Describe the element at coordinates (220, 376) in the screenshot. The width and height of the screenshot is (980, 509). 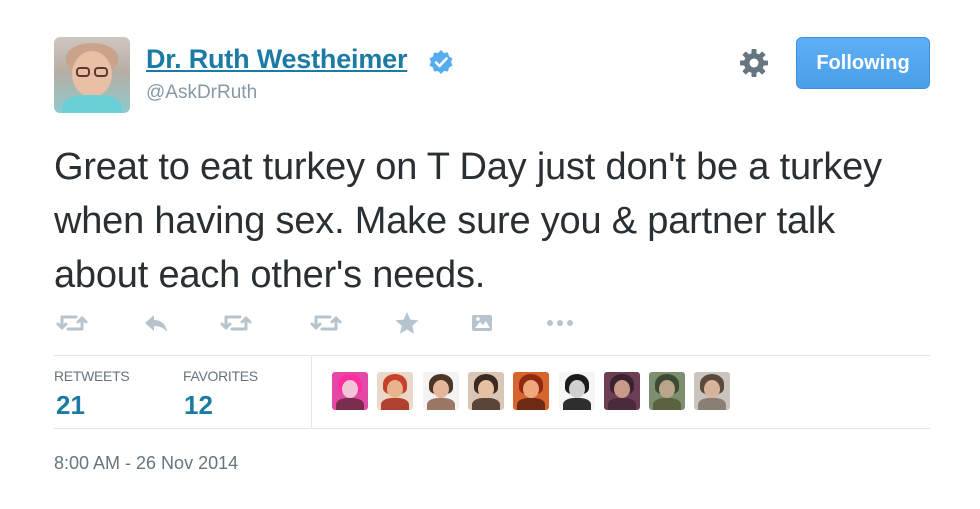
I see `favorites-label: FAVORITES` at that location.